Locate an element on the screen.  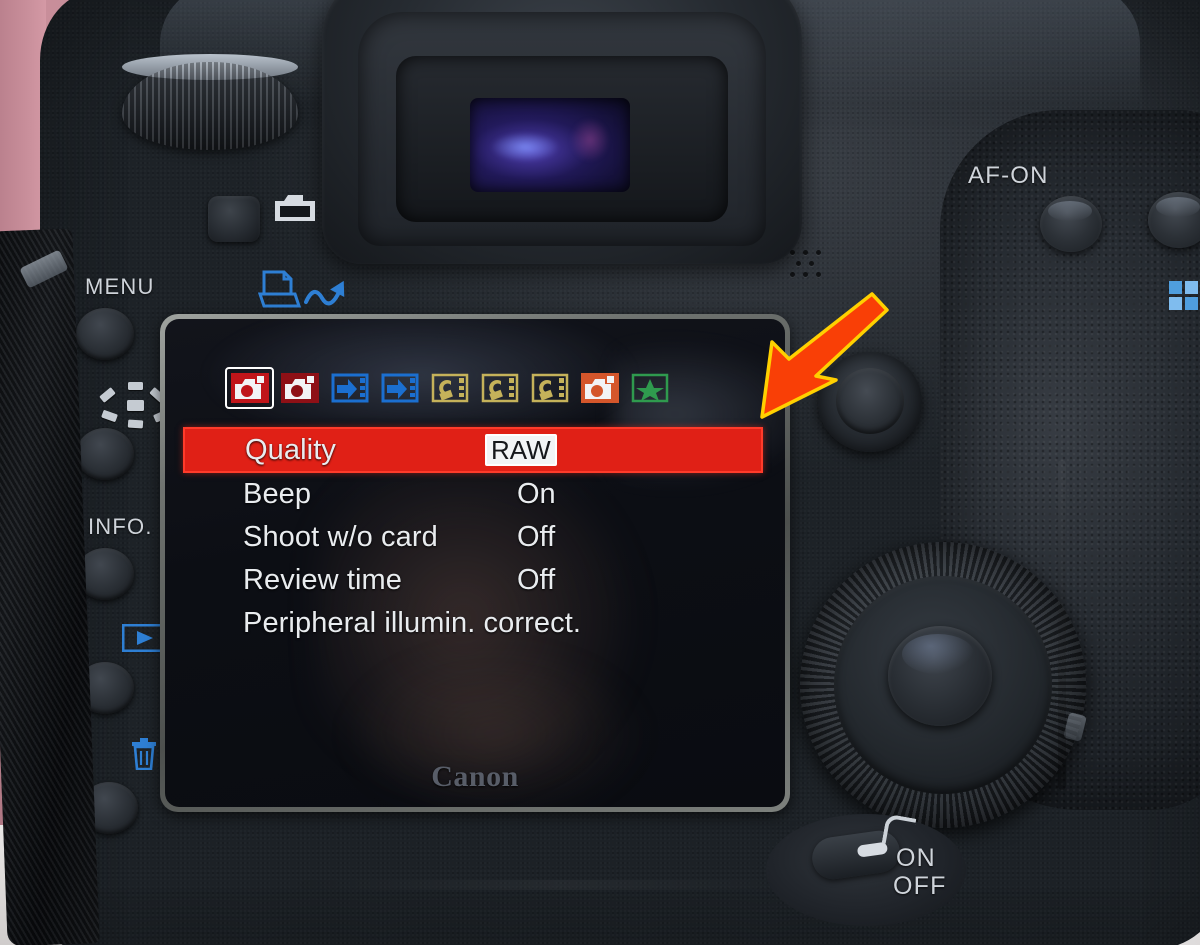
menu-row-label: Beep is located at coordinates (277, 494).